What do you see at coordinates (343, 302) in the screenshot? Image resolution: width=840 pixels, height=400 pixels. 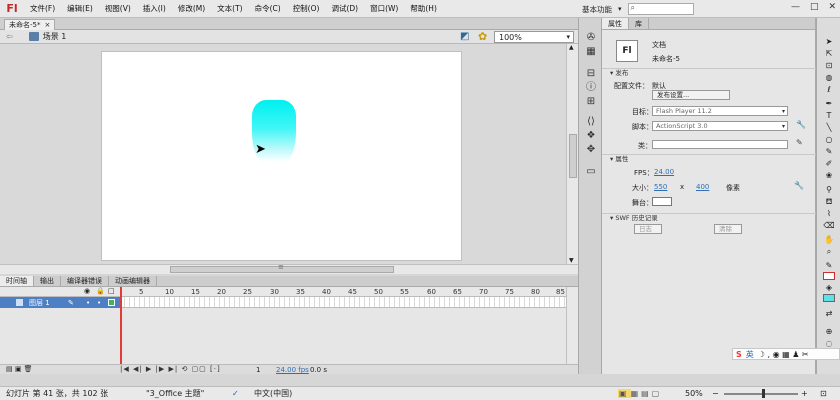 I see `frame-grid` at bounding box center [343, 302].